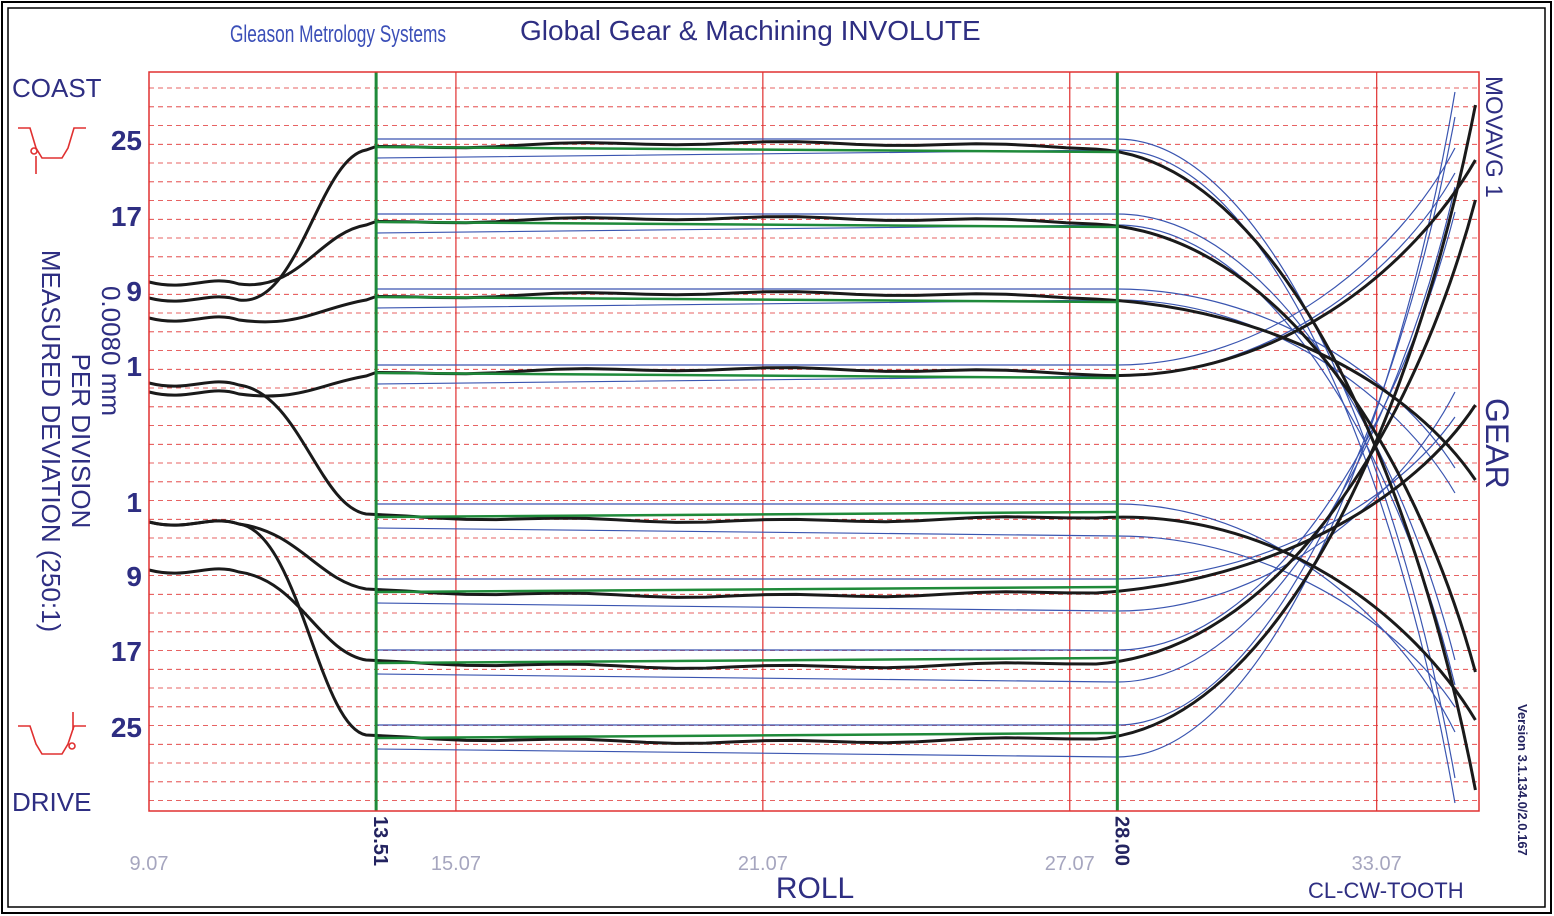  I want to click on brand-logo: Gleason Metrology Systems, so click(338, 34).